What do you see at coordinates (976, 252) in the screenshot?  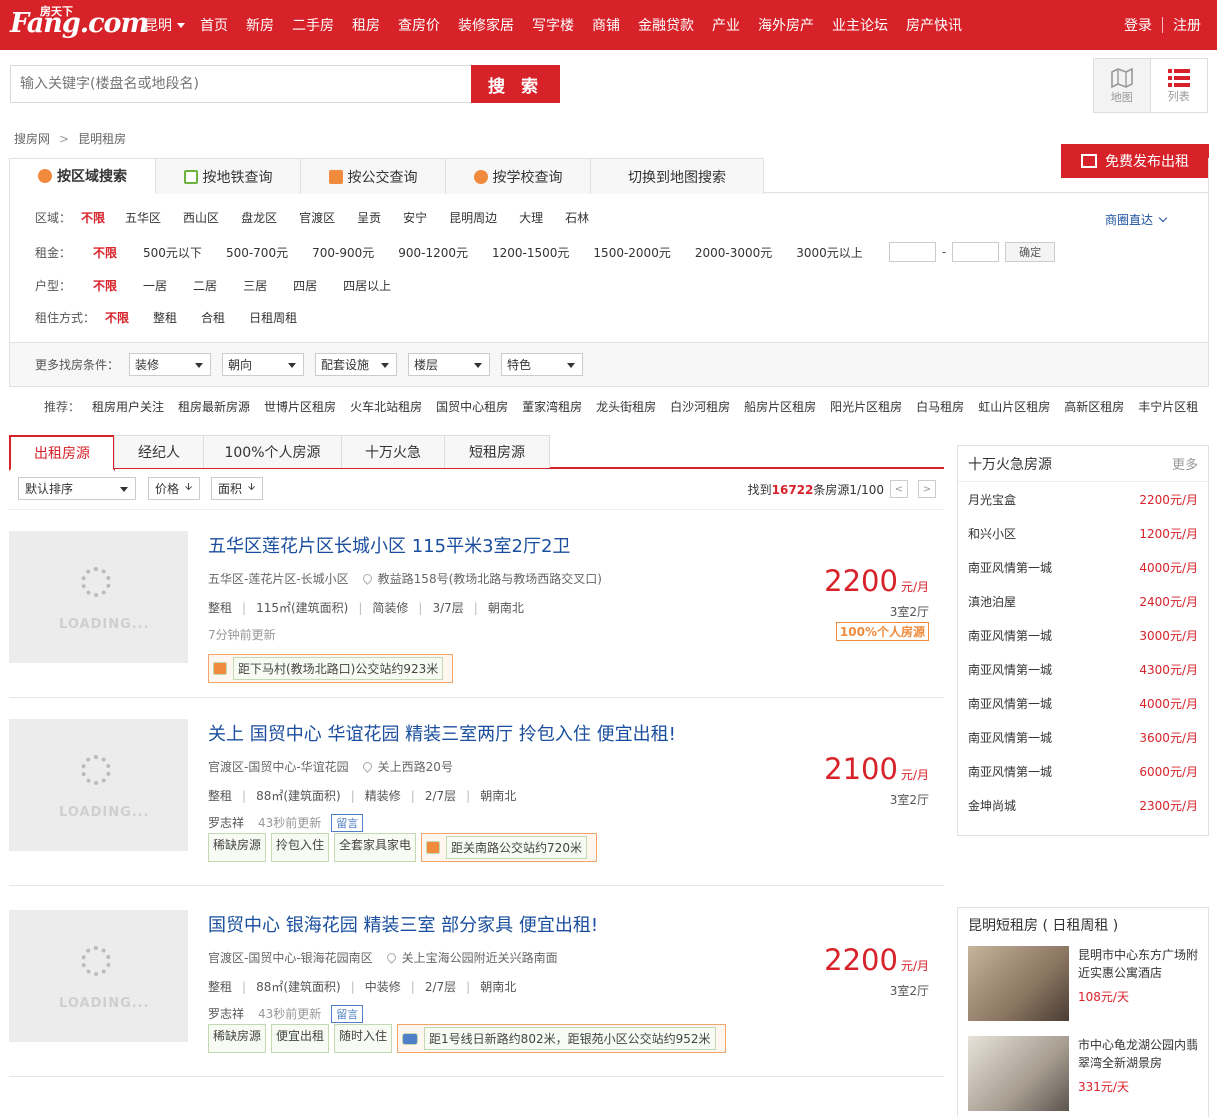 I see `max-price-input` at bounding box center [976, 252].